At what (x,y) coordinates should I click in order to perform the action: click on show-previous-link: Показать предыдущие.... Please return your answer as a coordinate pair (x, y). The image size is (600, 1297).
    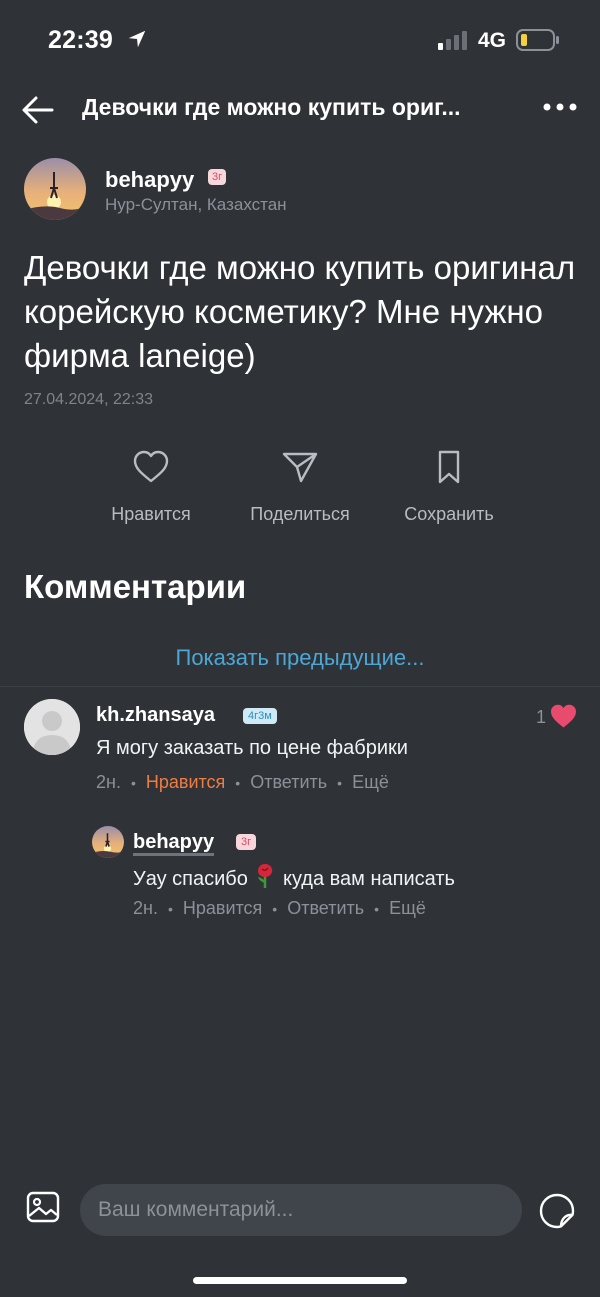
    Looking at the image, I should click on (300, 658).